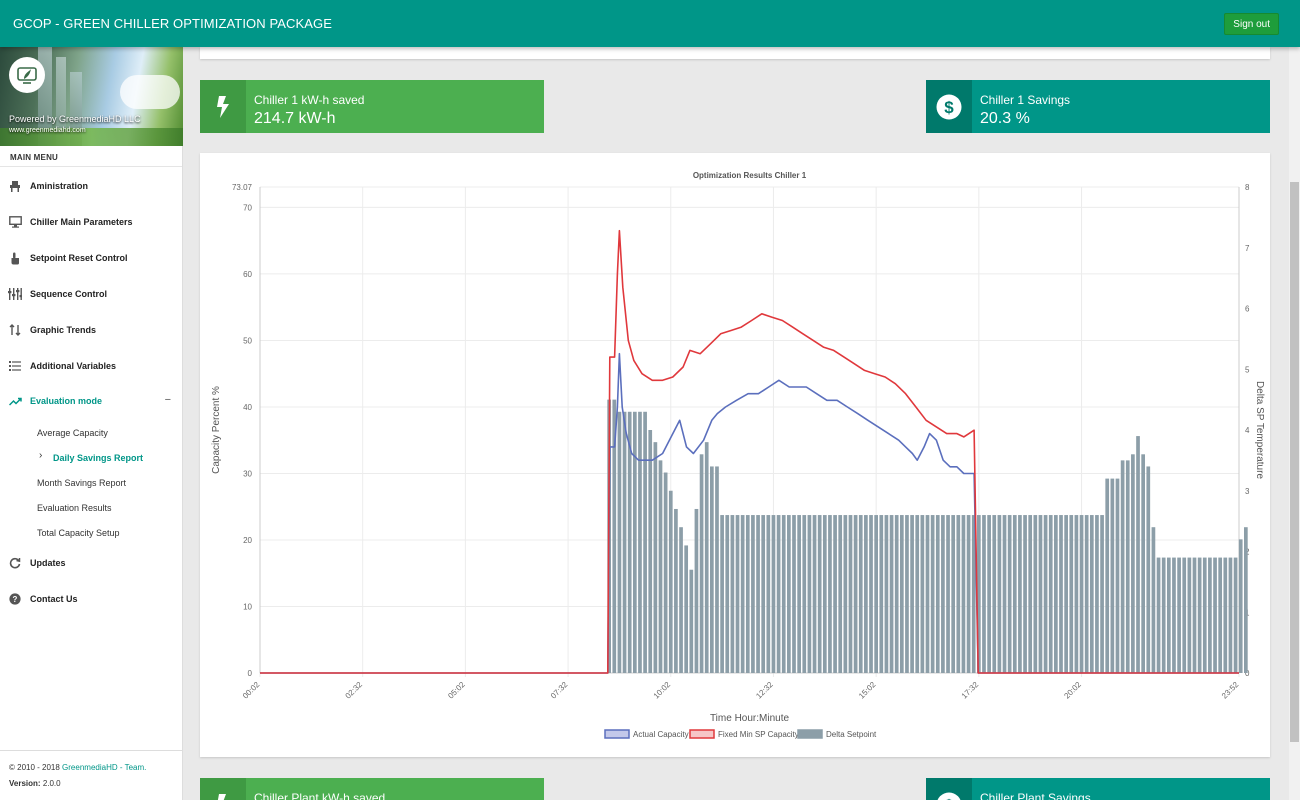 The image size is (1300, 800). I want to click on trends-icon, so click(15, 330).